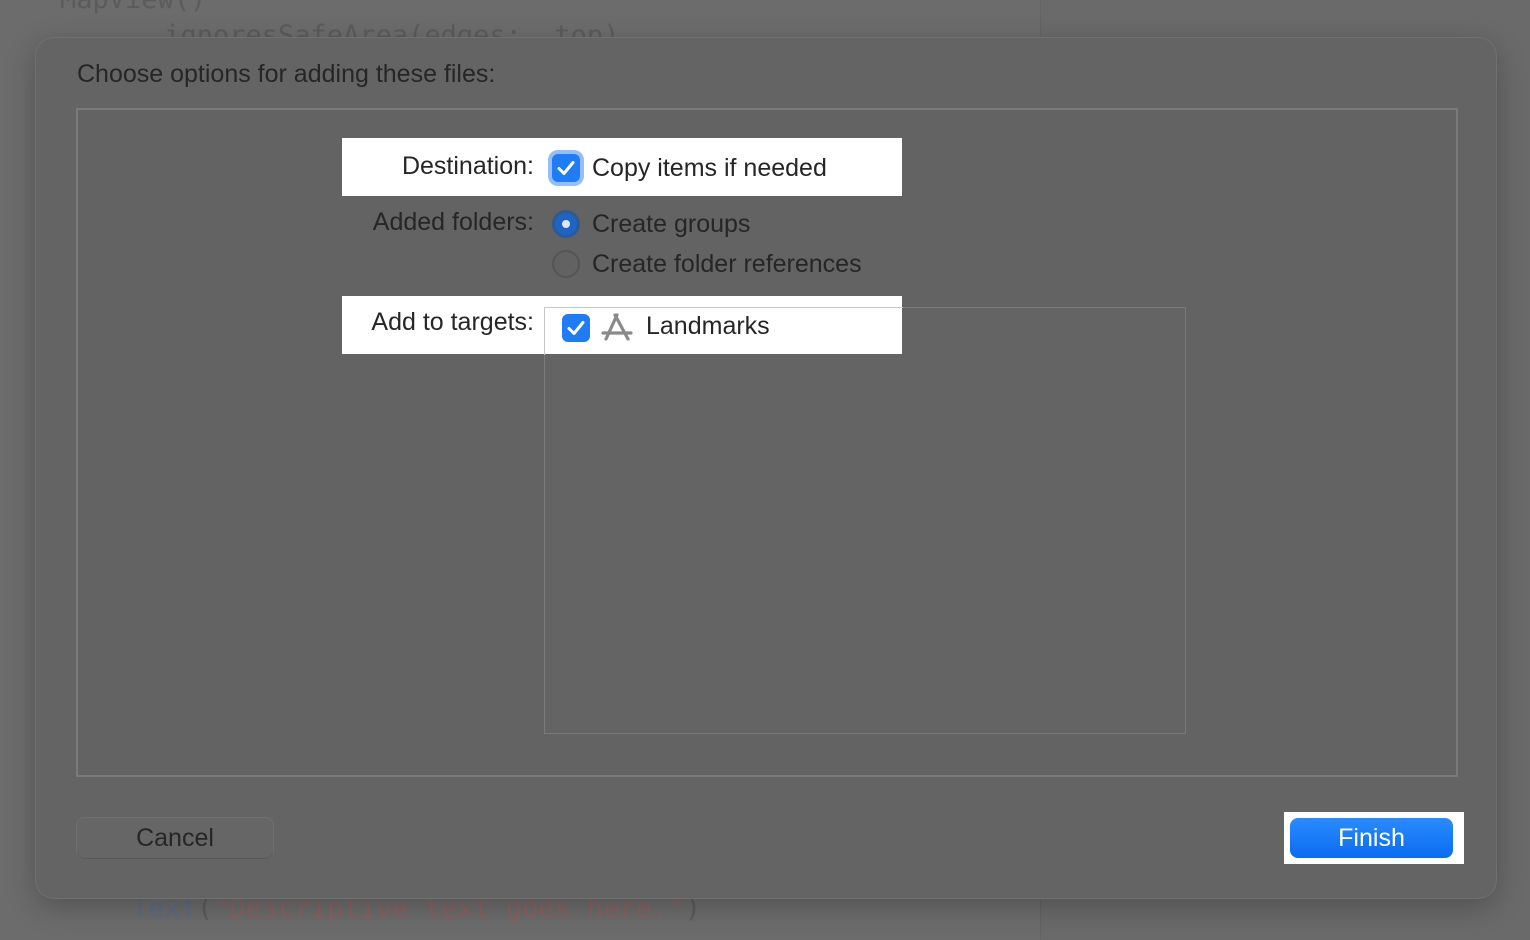  I want to click on app-store-icon, so click(617, 327).